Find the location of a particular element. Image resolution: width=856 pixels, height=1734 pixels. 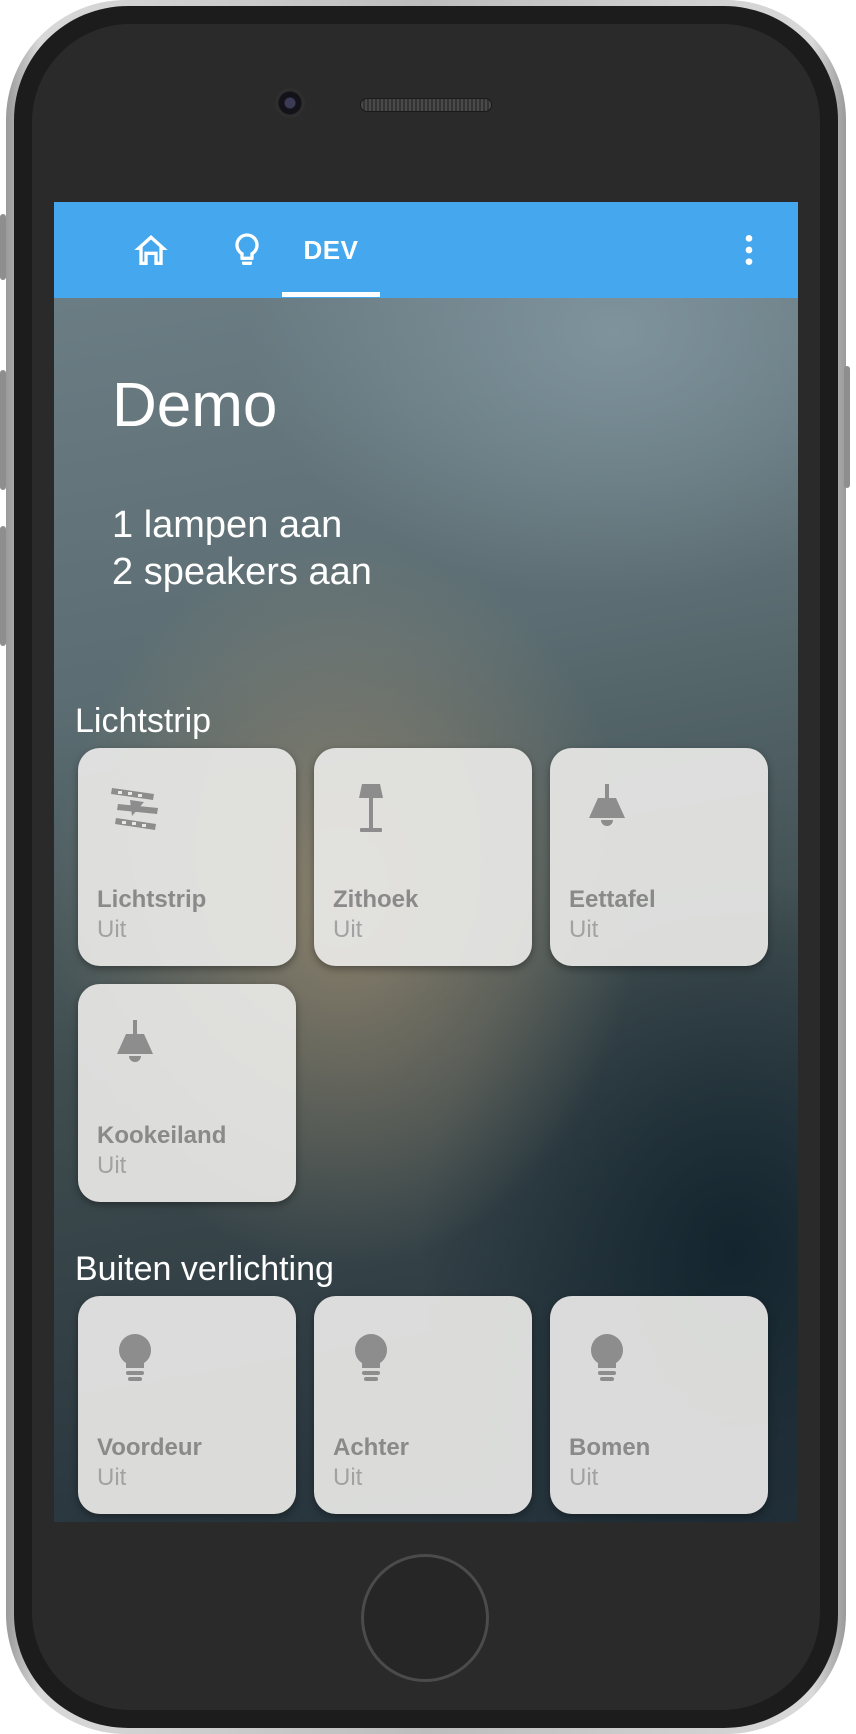

light-card-voordeur: Voordeur Uit is located at coordinates (187, 1405).